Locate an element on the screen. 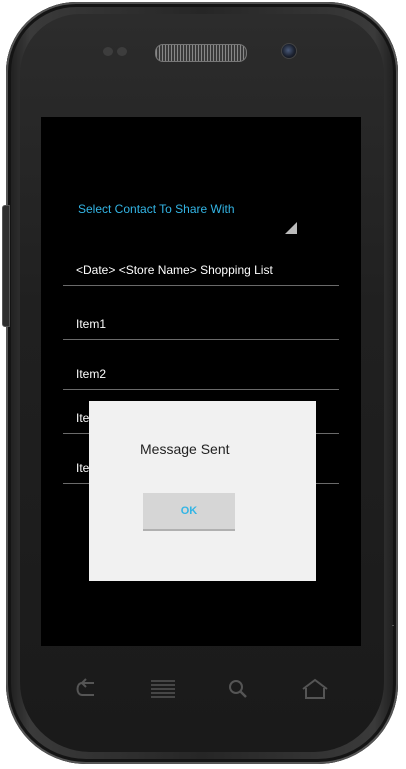 The image size is (406, 769). list-item: Item2 is located at coordinates (201, 376).